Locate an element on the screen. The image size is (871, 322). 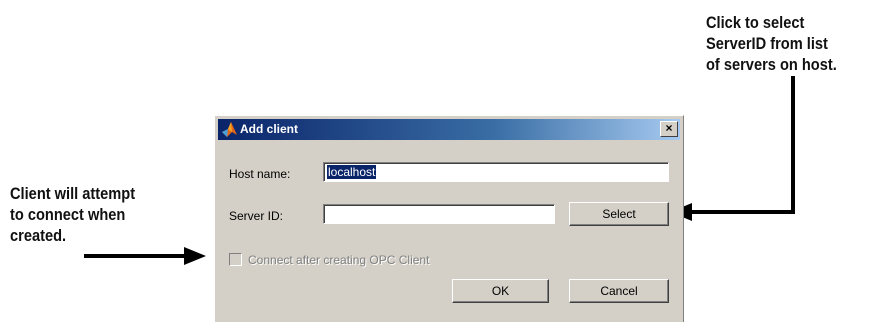
host-name-value: localhost is located at coordinates (352, 172).